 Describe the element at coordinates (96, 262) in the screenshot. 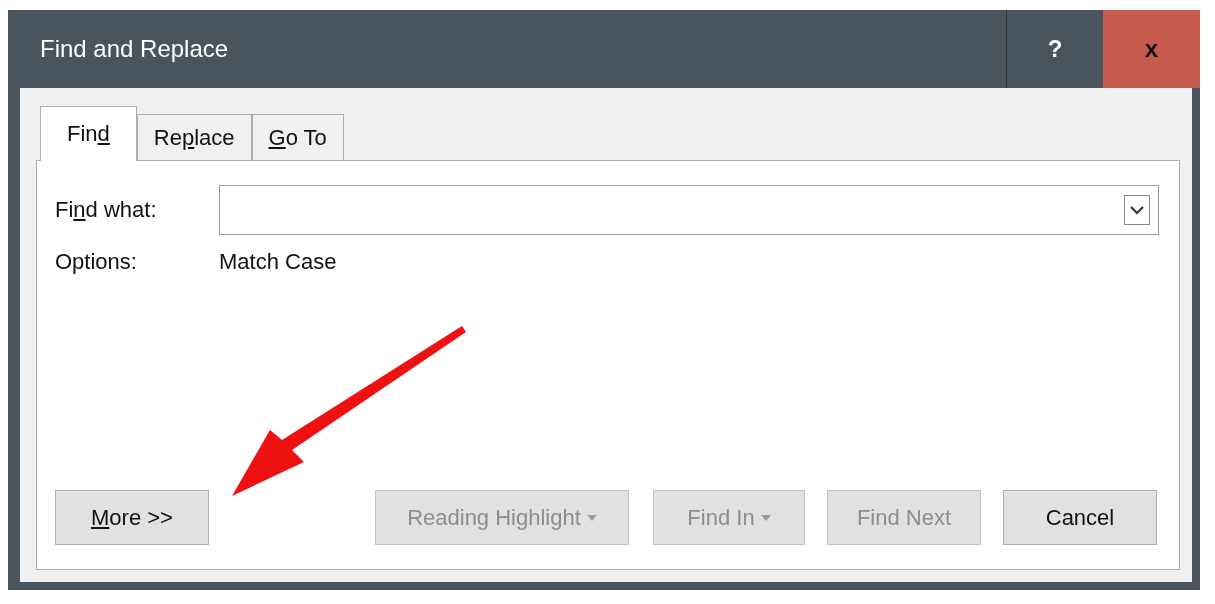

I see `options-label: Options:` at that location.